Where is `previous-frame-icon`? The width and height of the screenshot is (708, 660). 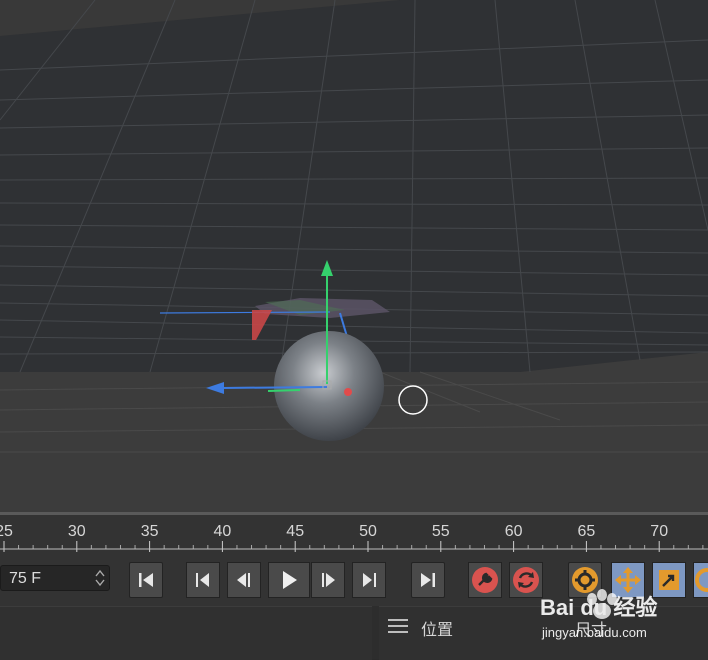
previous-frame-icon is located at coordinates (243, 580).